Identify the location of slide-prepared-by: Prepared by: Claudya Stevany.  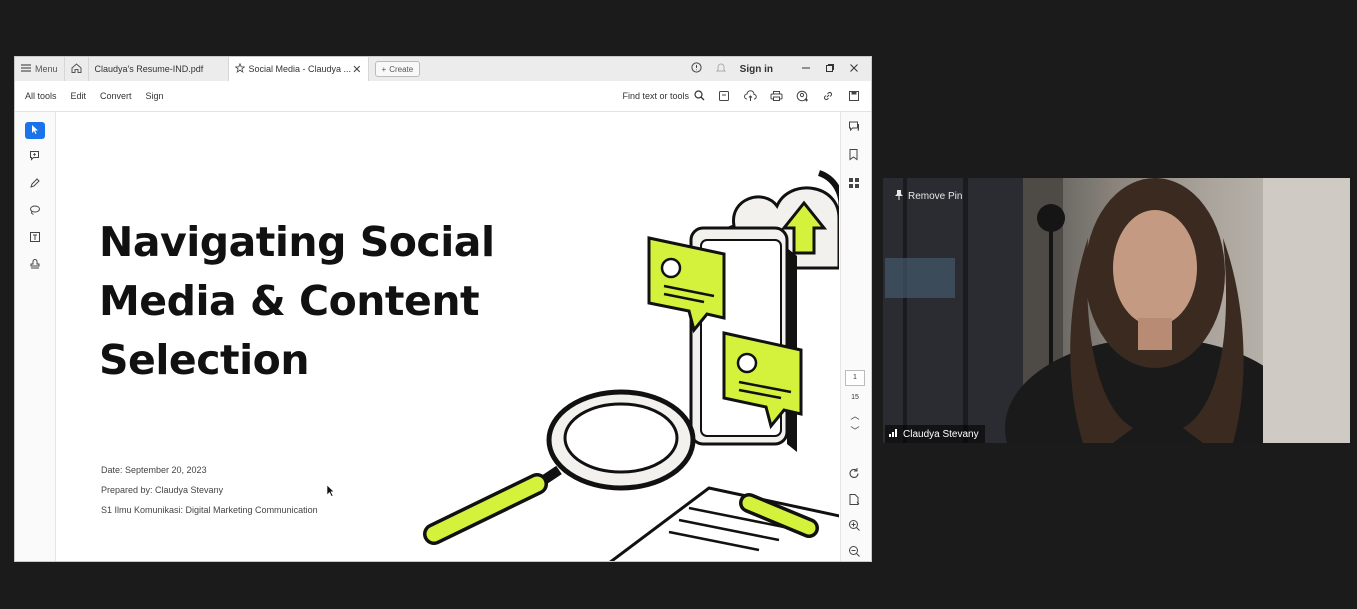
(162, 490).